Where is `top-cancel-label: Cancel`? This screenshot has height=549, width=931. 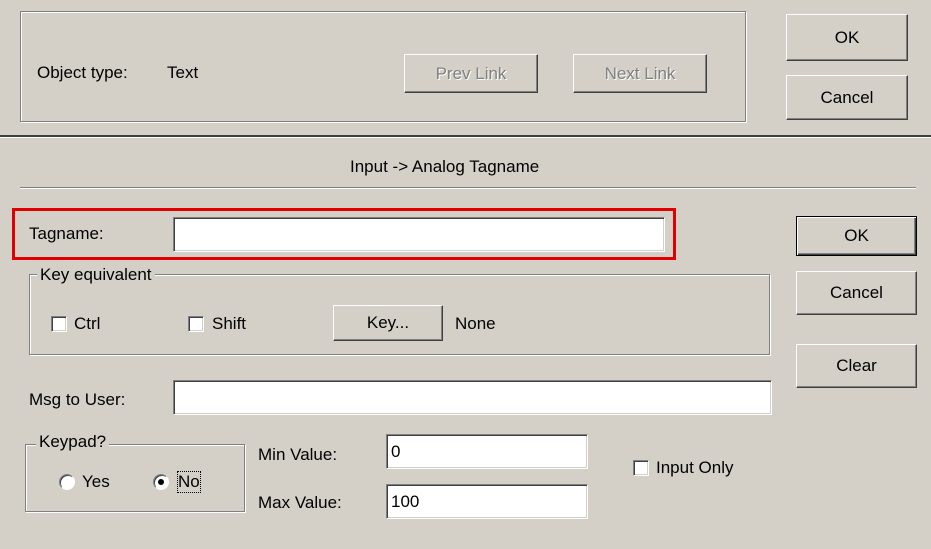 top-cancel-label: Cancel is located at coordinates (847, 97).